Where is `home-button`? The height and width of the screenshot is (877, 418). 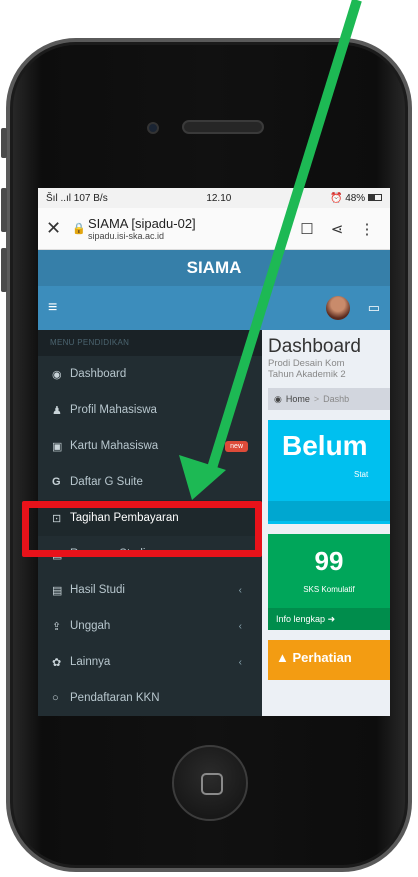
home-button is located at coordinates (210, 783).